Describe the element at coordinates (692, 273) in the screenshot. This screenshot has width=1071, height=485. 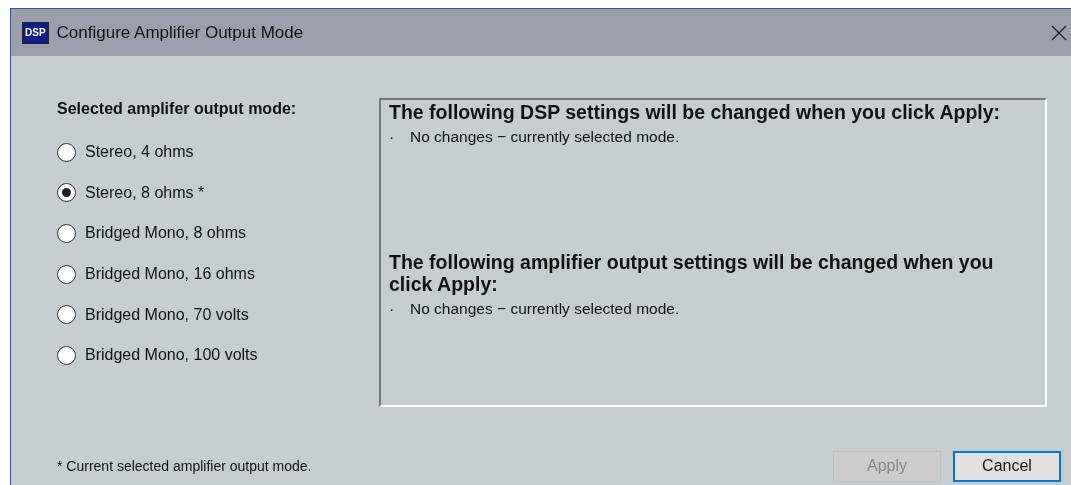
I see `section-heading: The following amplifier output settings will be changed when you click Apply:` at that location.